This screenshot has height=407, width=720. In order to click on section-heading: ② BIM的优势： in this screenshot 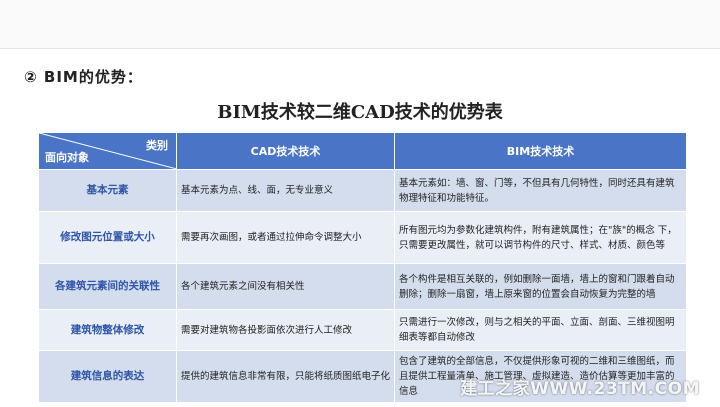, I will do `click(83, 77)`.